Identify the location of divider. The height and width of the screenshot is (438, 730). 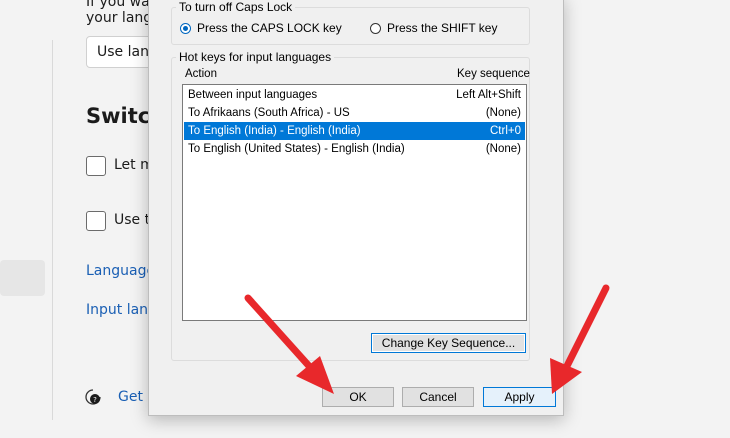
(52, 230).